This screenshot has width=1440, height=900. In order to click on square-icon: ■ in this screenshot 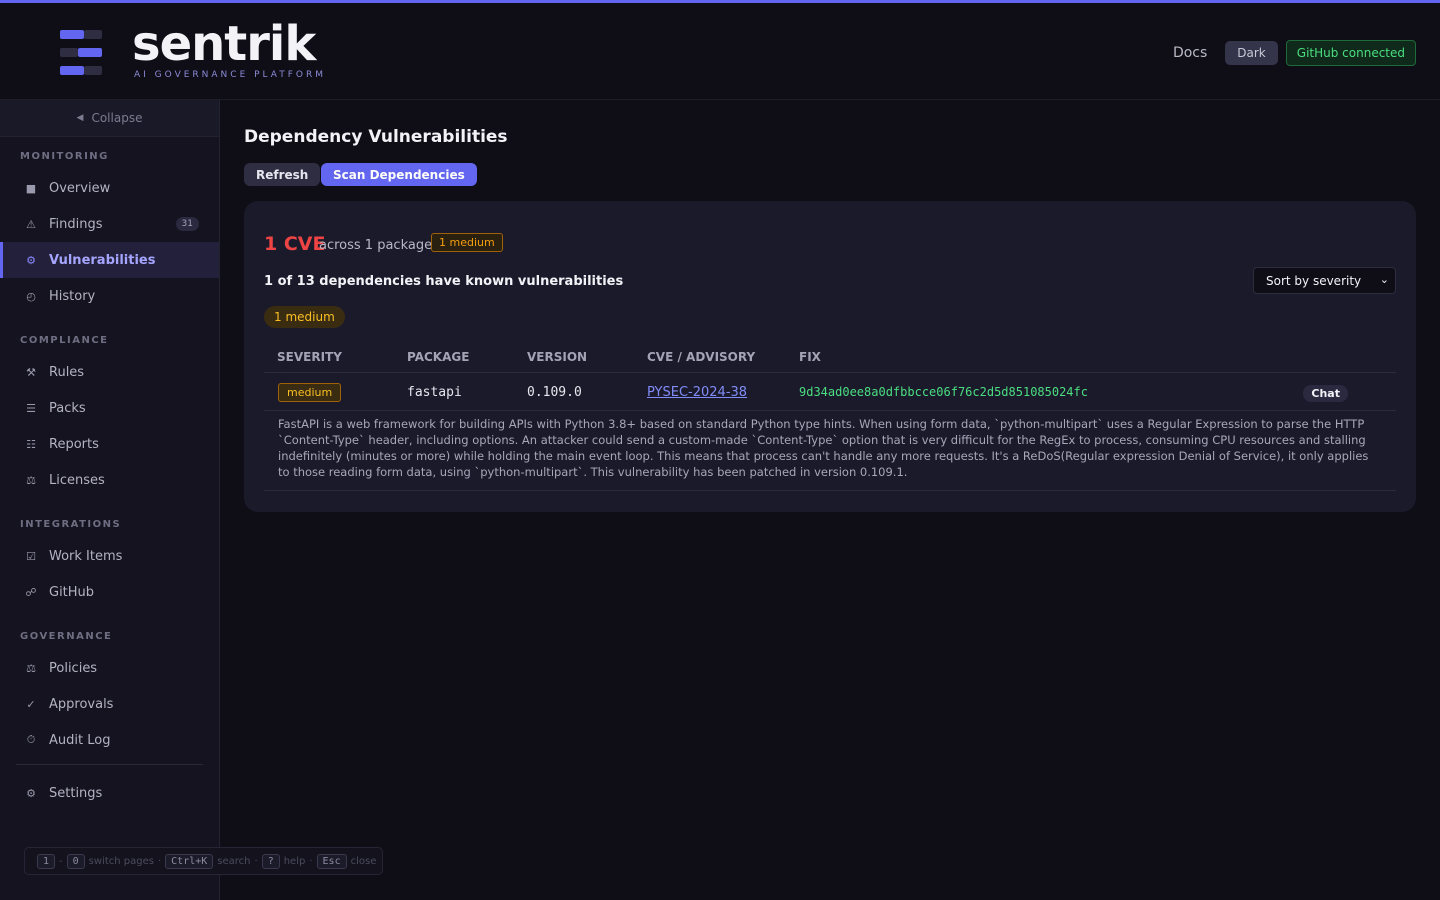, I will do `click(31, 188)`.